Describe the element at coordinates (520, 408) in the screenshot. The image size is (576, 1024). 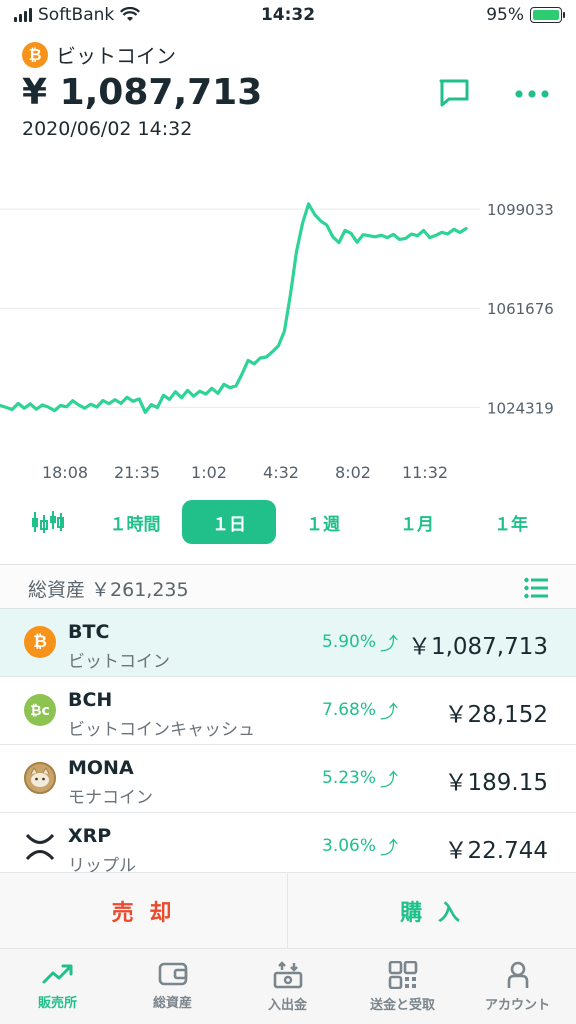
I see `y-tick-label: 1024319` at that location.